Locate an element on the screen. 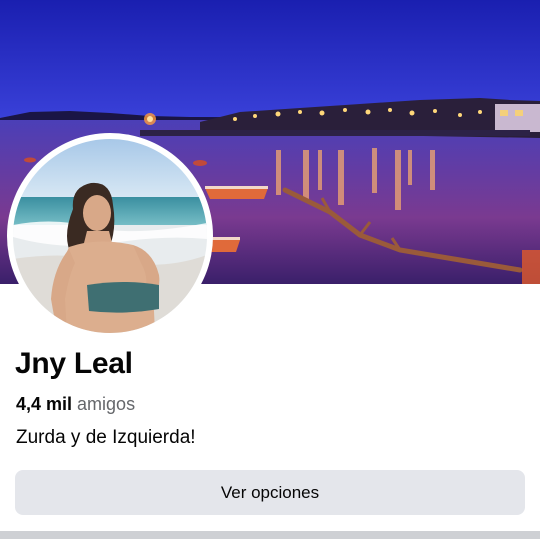 This screenshot has height=539, width=540. see-options-button: Ver opciones is located at coordinates (270, 492).